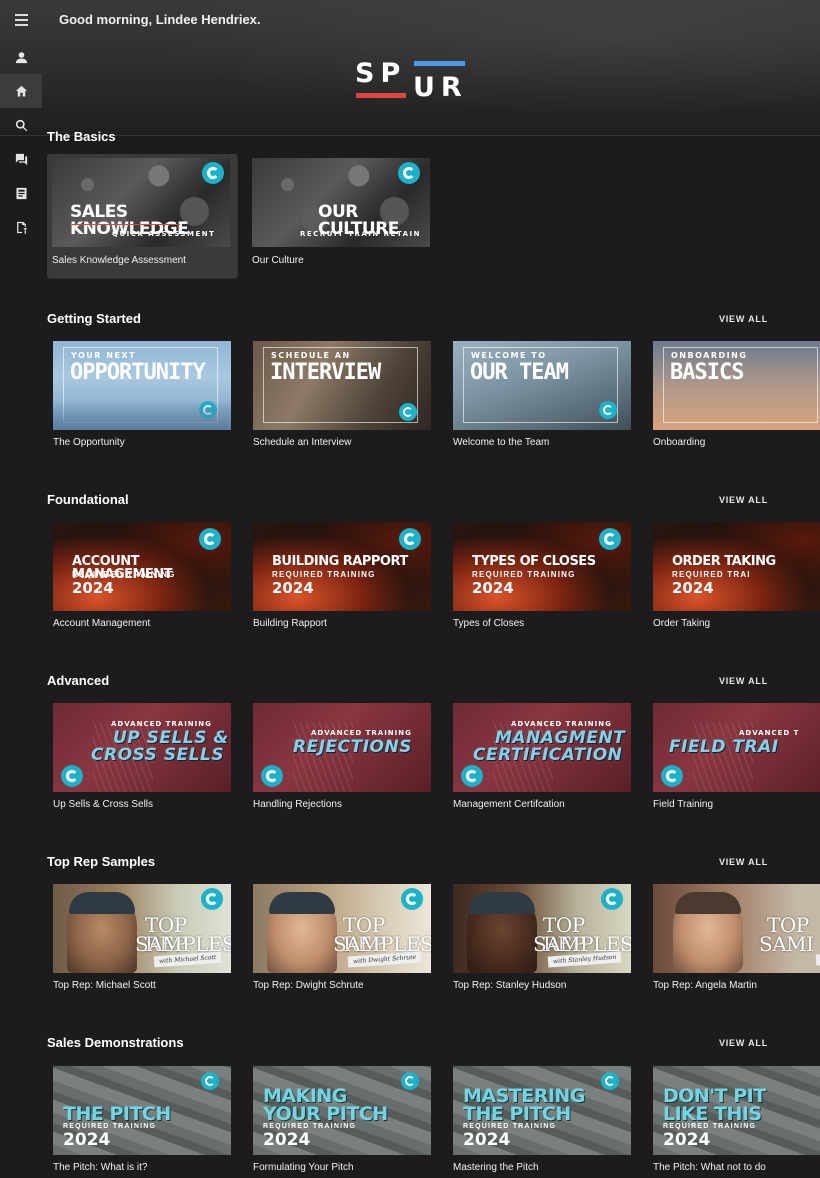  Describe the element at coordinates (342, 928) in the screenshot. I see `course-thumbnail: TOP REP SAMPLES with Dwight Schrute` at that location.